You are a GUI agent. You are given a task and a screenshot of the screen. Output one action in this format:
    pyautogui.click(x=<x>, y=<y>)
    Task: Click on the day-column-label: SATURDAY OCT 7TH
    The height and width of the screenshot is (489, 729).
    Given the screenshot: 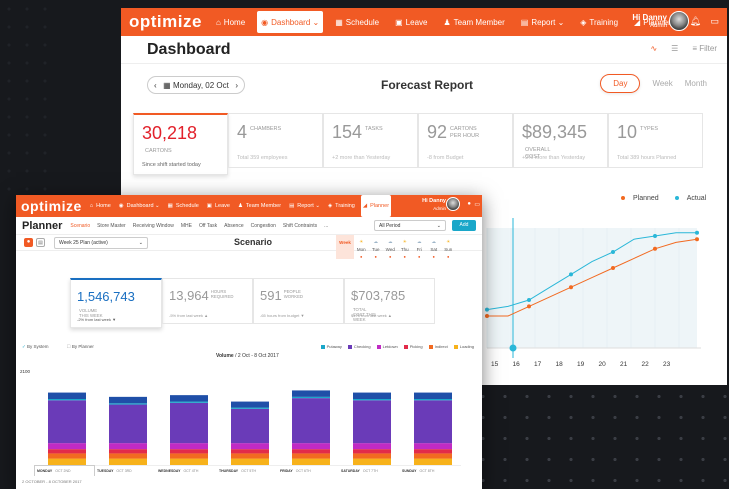 What is the action you would take?
    pyautogui.click(x=369, y=470)
    